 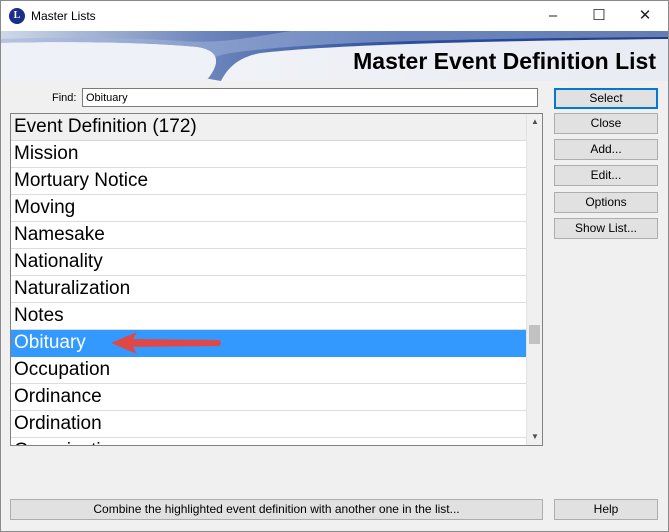 I want to click on select-button: Select, so click(x=606, y=98).